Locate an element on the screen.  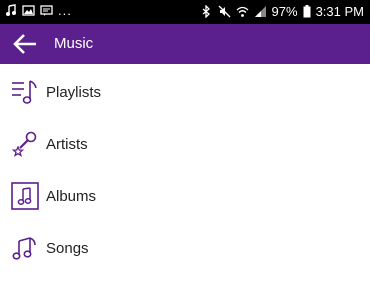
menu-item-label: Artists is located at coordinates (67, 144).